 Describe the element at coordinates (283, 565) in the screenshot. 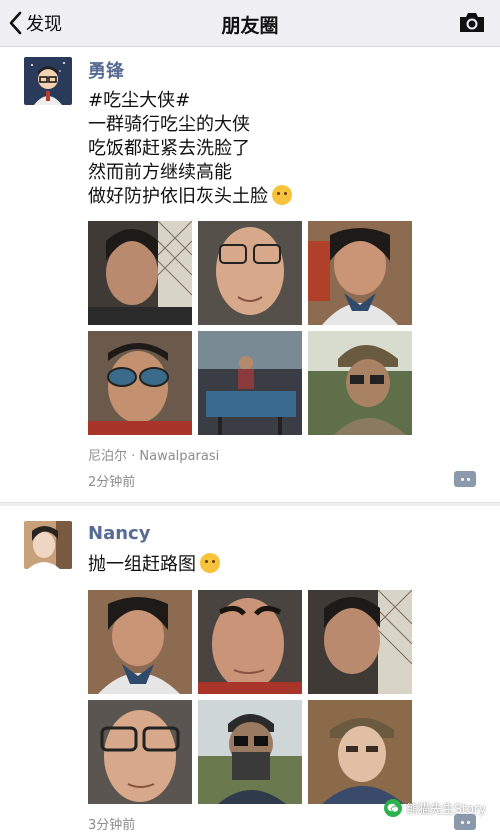

I see `post-text: 抛一组赶路图` at that location.